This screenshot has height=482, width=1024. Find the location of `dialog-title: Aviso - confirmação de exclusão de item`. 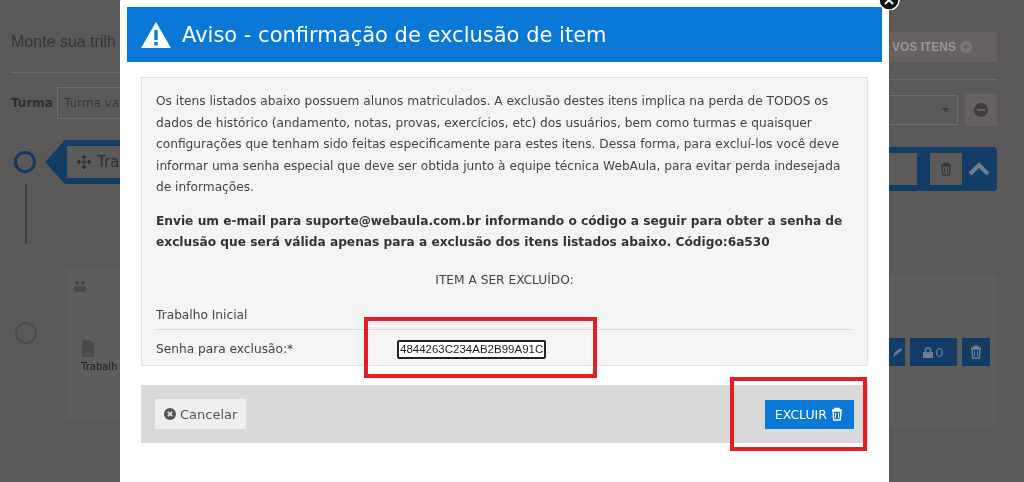

dialog-title: Aviso - confirmação de exclusão de item is located at coordinates (394, 34).